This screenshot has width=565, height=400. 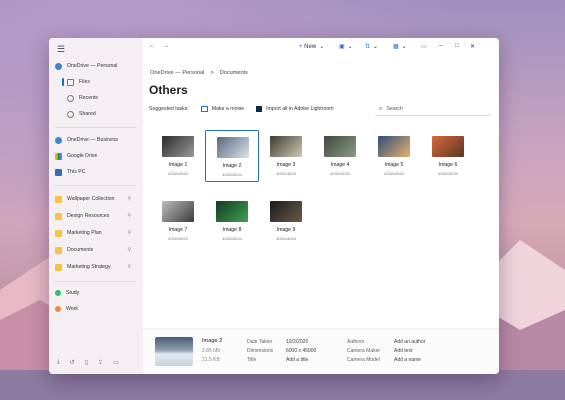 I want to click on image-tile: Image 8 4032x3024, so click(x=232, y=221).